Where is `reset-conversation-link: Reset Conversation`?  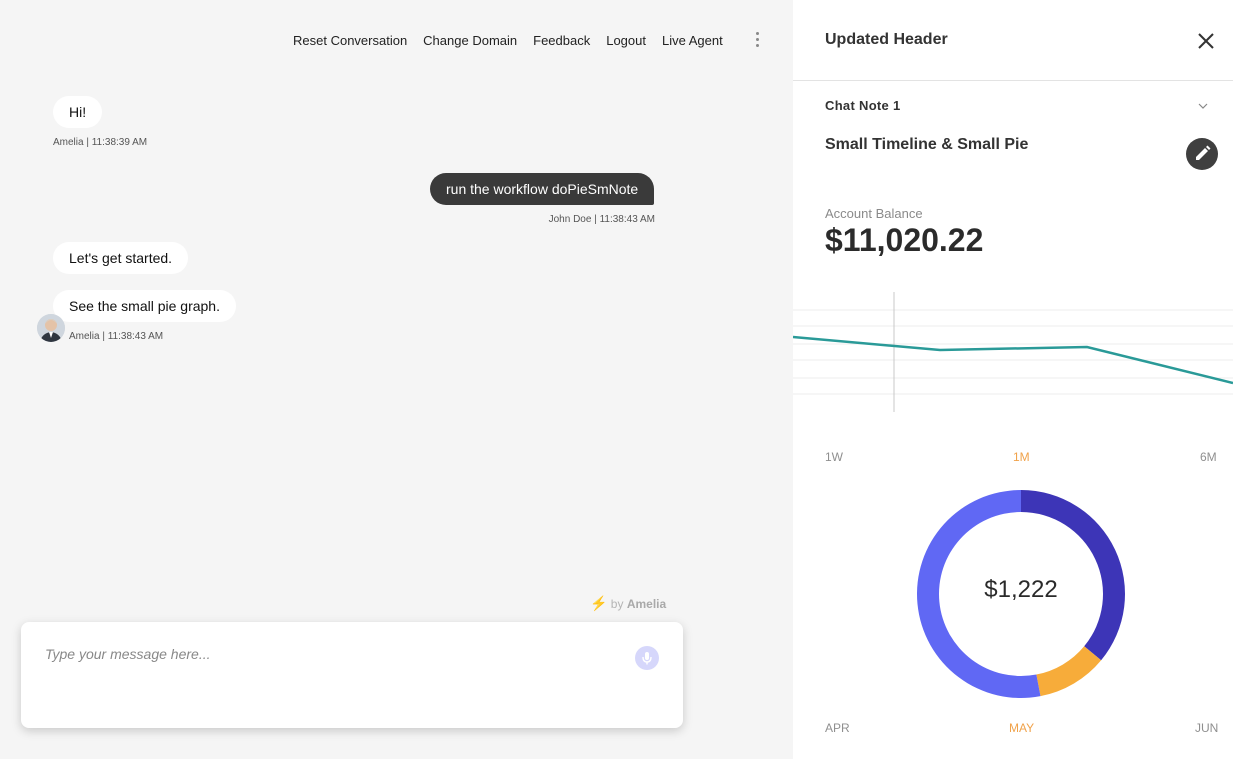
reset-conversation-link: Reset Conversation is located at coordinates (350, 40).